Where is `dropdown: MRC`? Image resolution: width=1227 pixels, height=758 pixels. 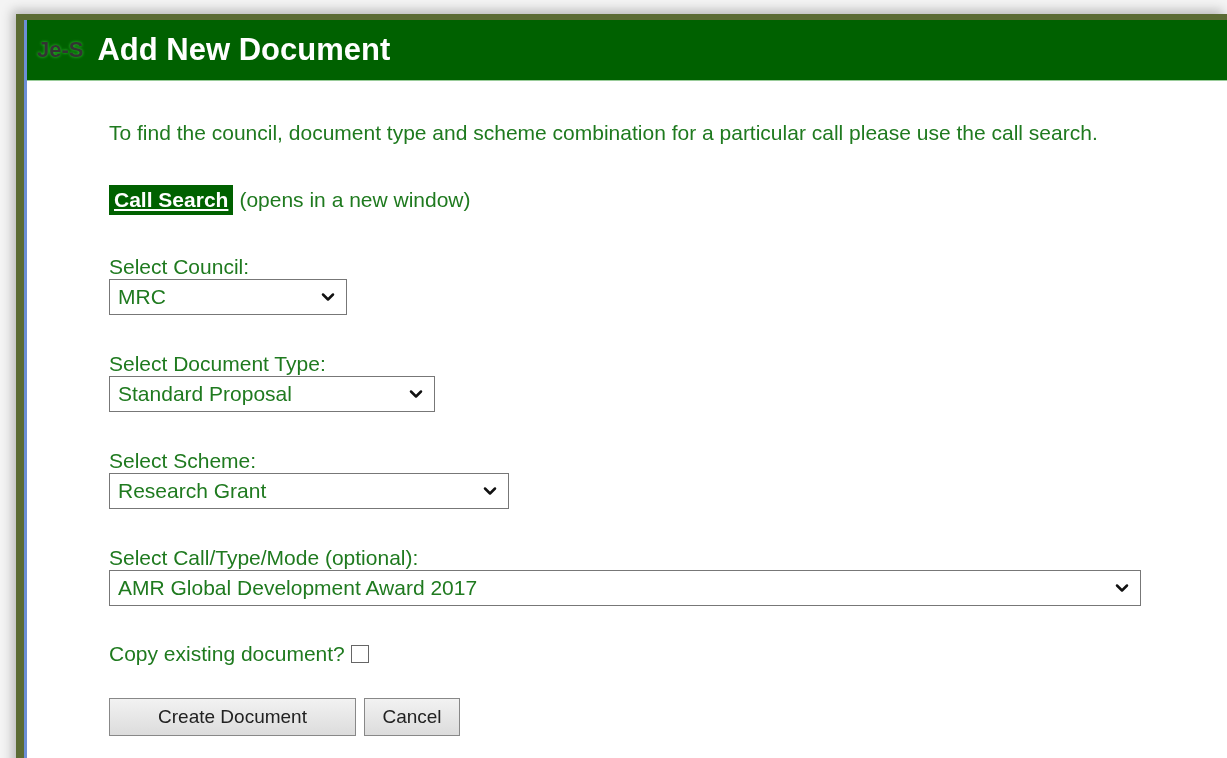
dropdown: MRC is located at coordinates (228, 297).